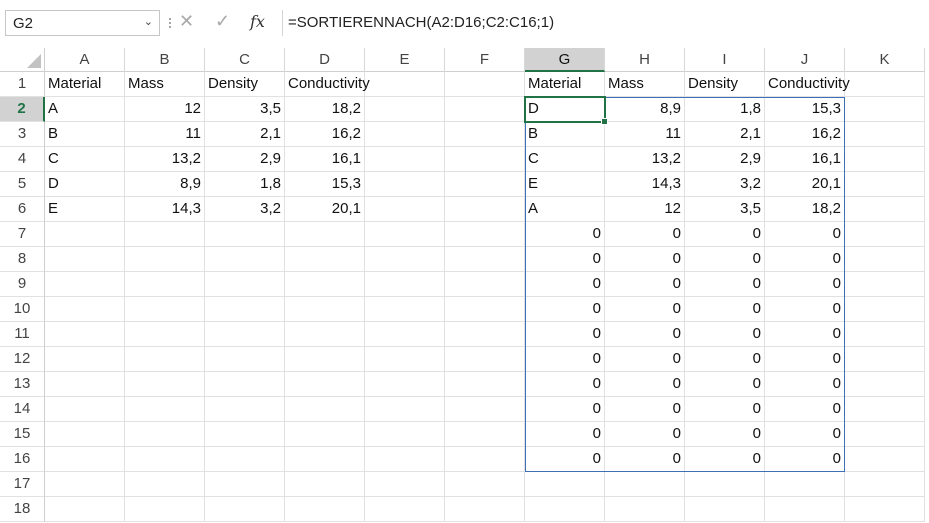  What do you see at coordinates (85, 184) in the screenshot?
I see `source-table-cell: D` at bounding box center [85, 184].